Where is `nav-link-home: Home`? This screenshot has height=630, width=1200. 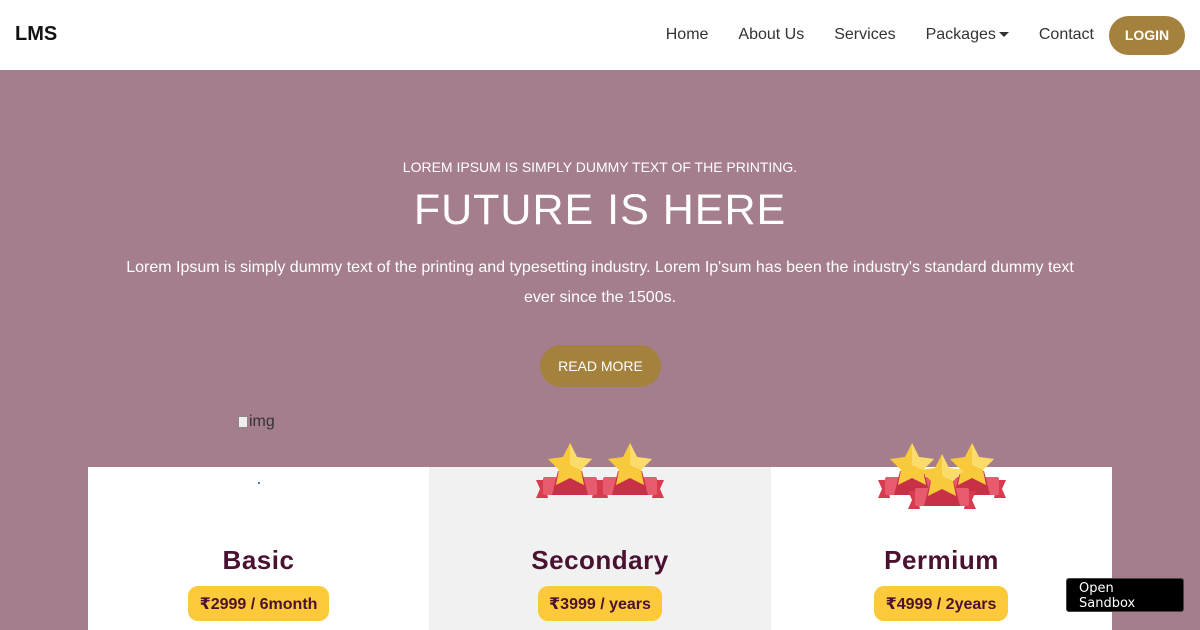
nav-link-home: Home is located at coordinates (687, 35).